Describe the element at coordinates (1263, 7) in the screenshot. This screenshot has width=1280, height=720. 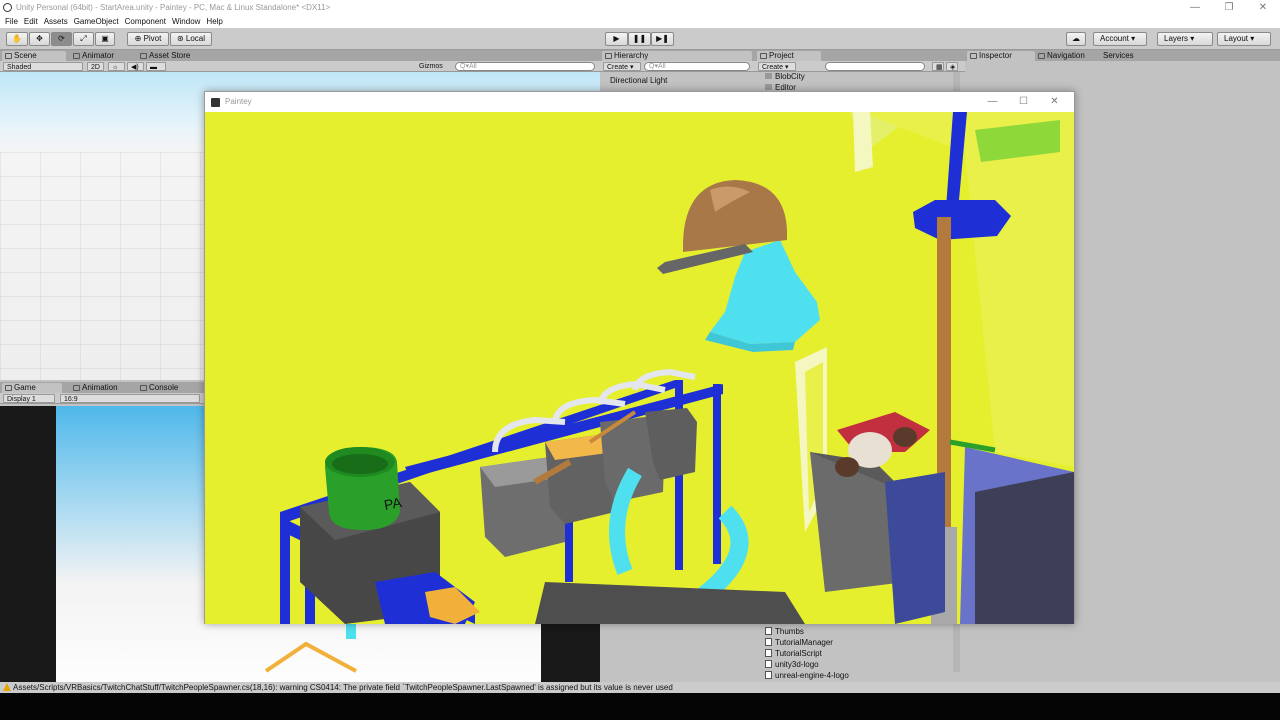
I see `close-button: ✕` at that location.